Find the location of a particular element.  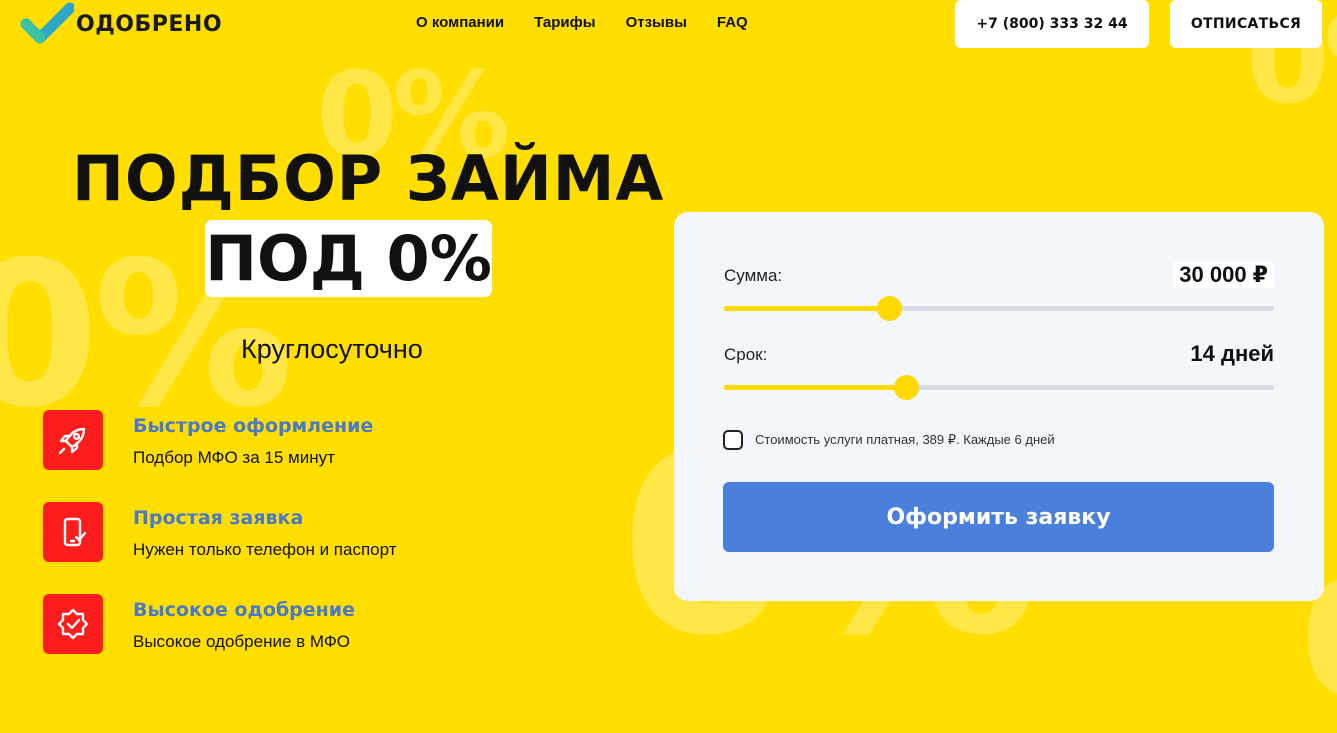

logo: ОДОБРЕНО is located at coordinates (121, 24).